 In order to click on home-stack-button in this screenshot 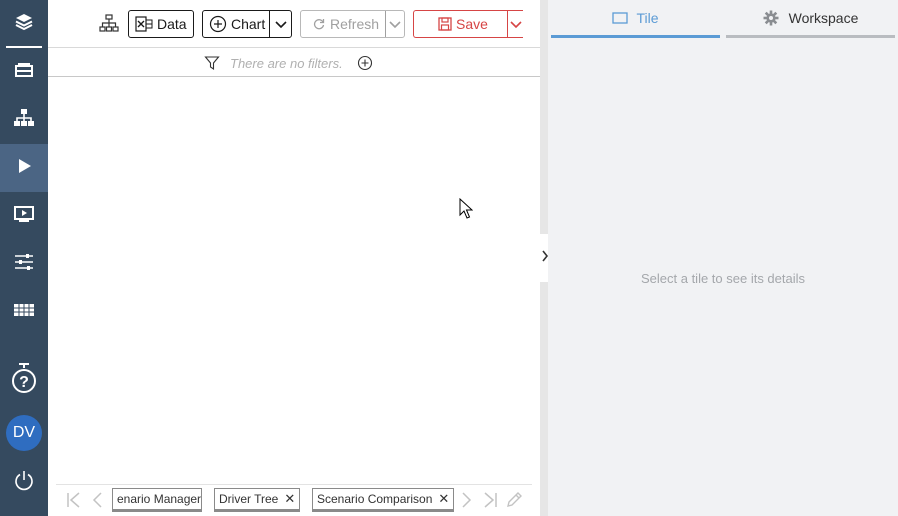, I will do `click(24, 24)`.